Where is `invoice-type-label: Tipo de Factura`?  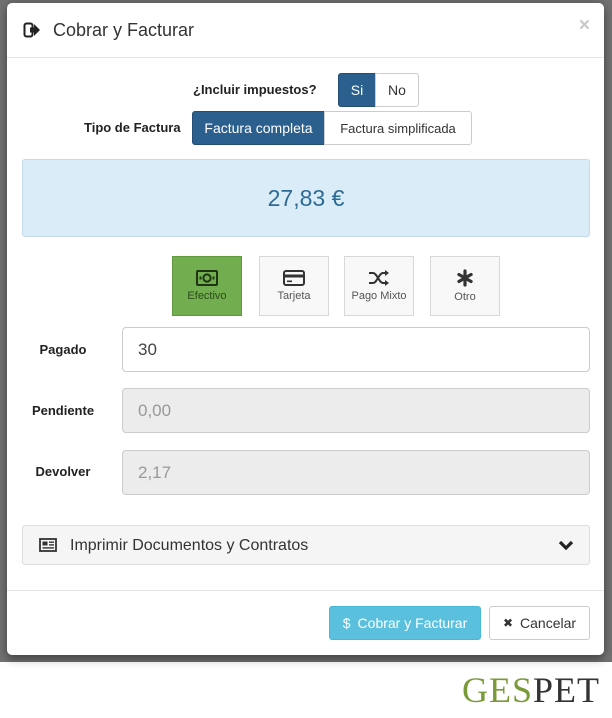
invoice-type-label: Tipo de Factura is located at coordinates (132, 127).